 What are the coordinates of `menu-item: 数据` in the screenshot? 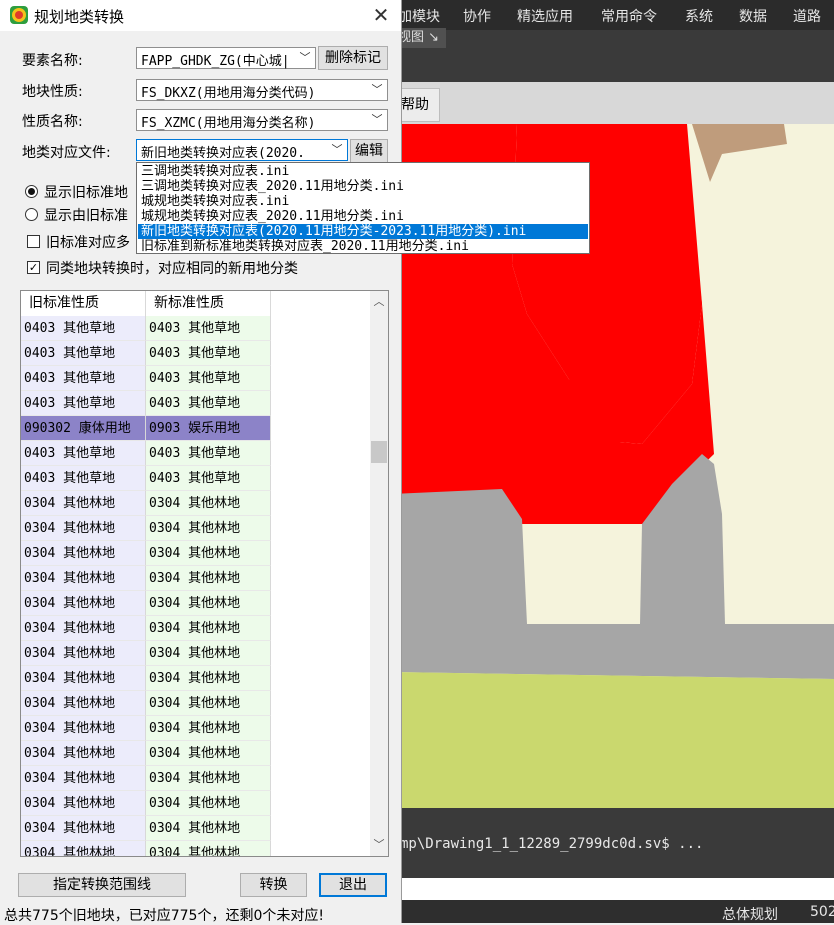 It's located at (753, 16).